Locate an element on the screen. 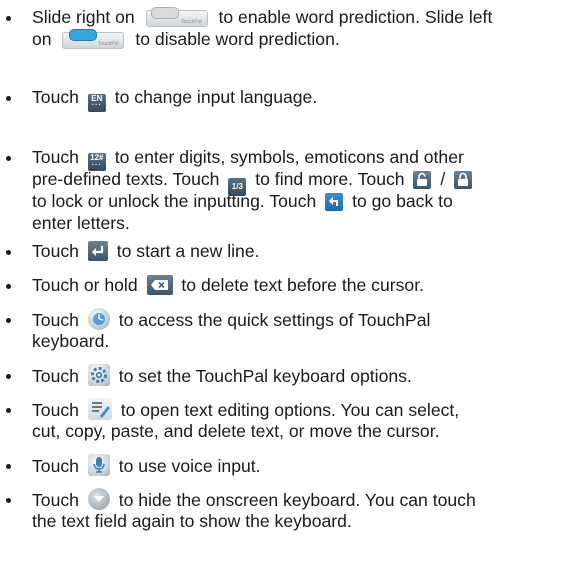 This screenshot has height=564, width=583. item-text: to find more. Touch is located at coordinates (330, 179).